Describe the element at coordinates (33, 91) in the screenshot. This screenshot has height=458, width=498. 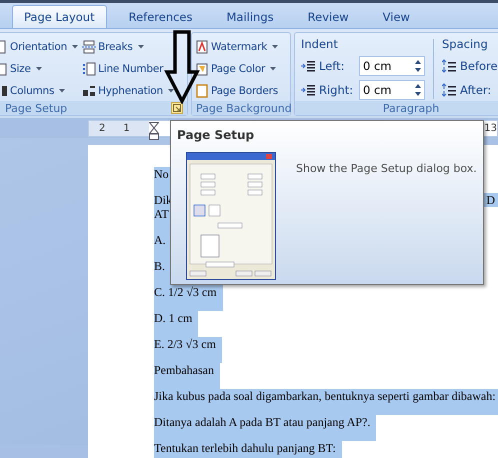
I see `ribbon-button: Columns` at that location.